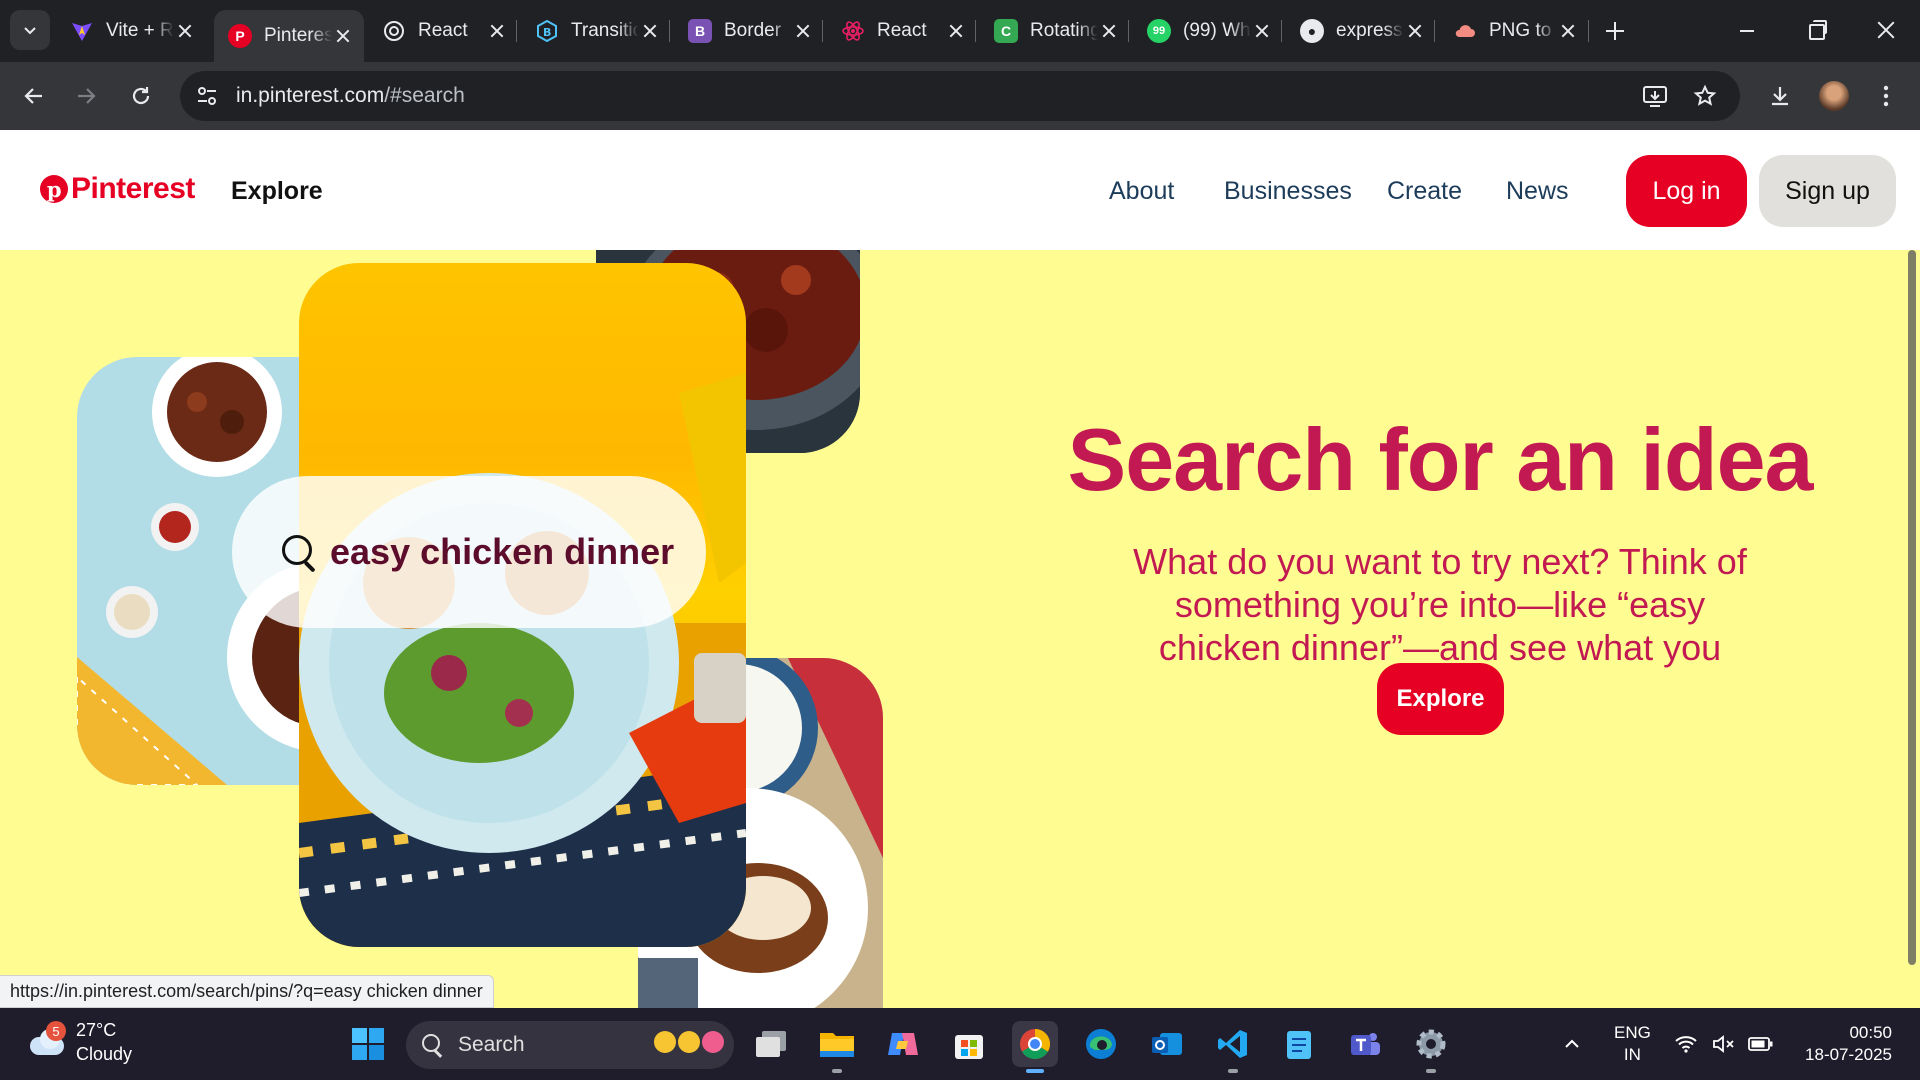 The height and width of the screenshot is (1080, 1920). I want to click on tab-title: express, so click(1369, 30).